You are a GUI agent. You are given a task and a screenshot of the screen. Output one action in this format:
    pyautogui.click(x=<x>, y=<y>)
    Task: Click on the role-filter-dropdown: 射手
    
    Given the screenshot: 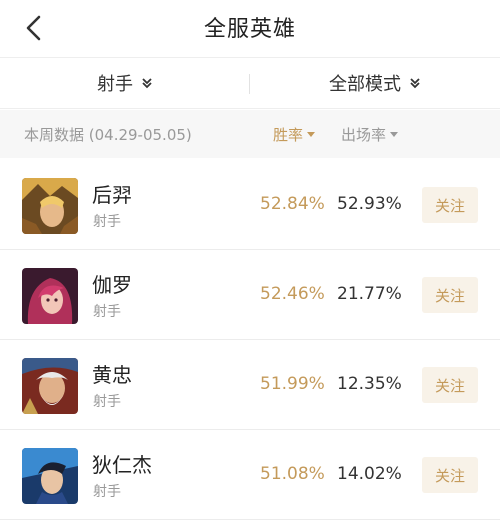 What is the action you would take?
    pyautogui.click(x=125, y=83)
    